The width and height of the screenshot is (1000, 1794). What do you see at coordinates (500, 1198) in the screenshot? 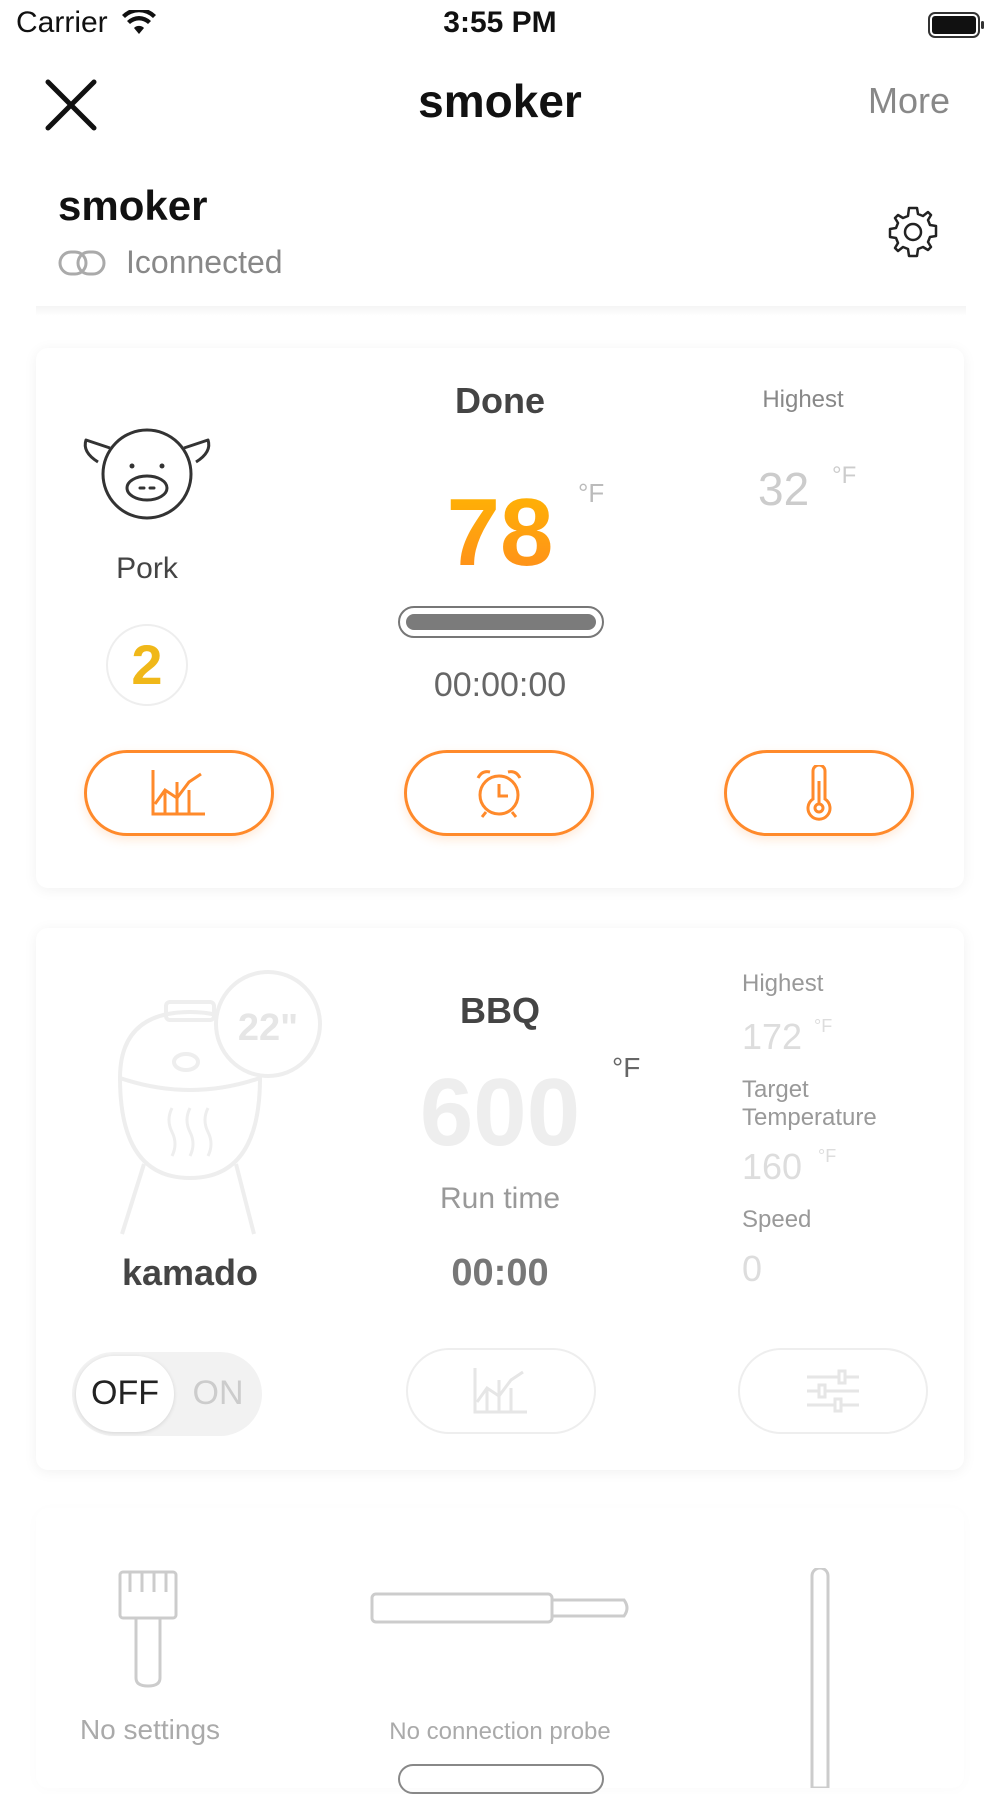
I see `run-time-label: Run time` at bounding box center [500, 1198].